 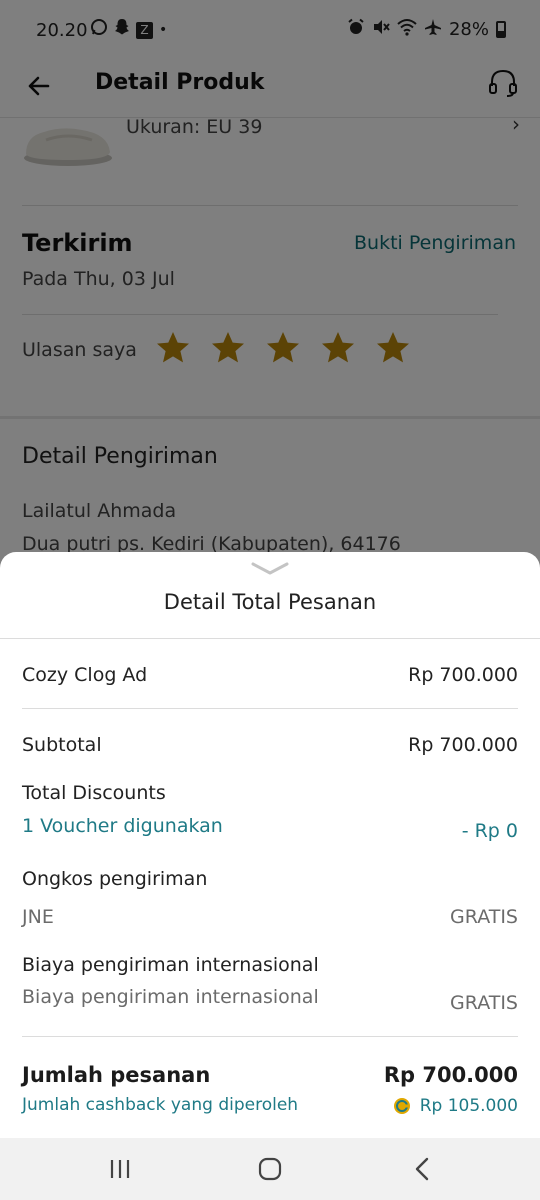 What do you see at coordinates (115, 879) in the screenshot?
I see `shipping-fee-label: Ongkos pengiriman` at bounding box center [115, 879].